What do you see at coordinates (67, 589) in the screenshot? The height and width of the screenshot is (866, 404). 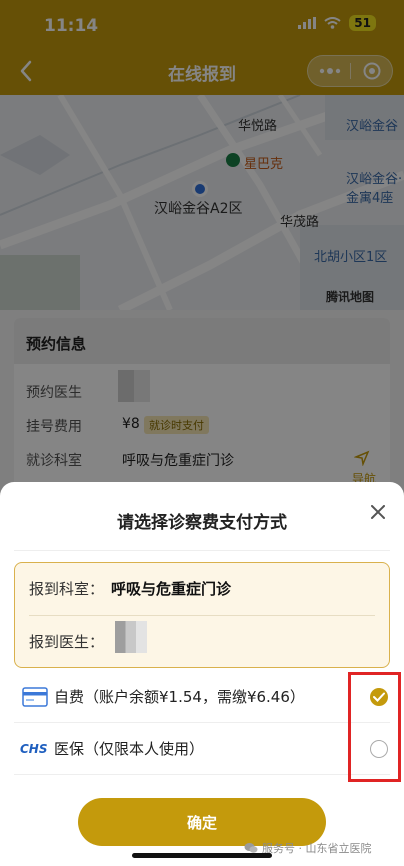 I see `report-dept-label: 报到科室：` at bounding box center [67, 589].